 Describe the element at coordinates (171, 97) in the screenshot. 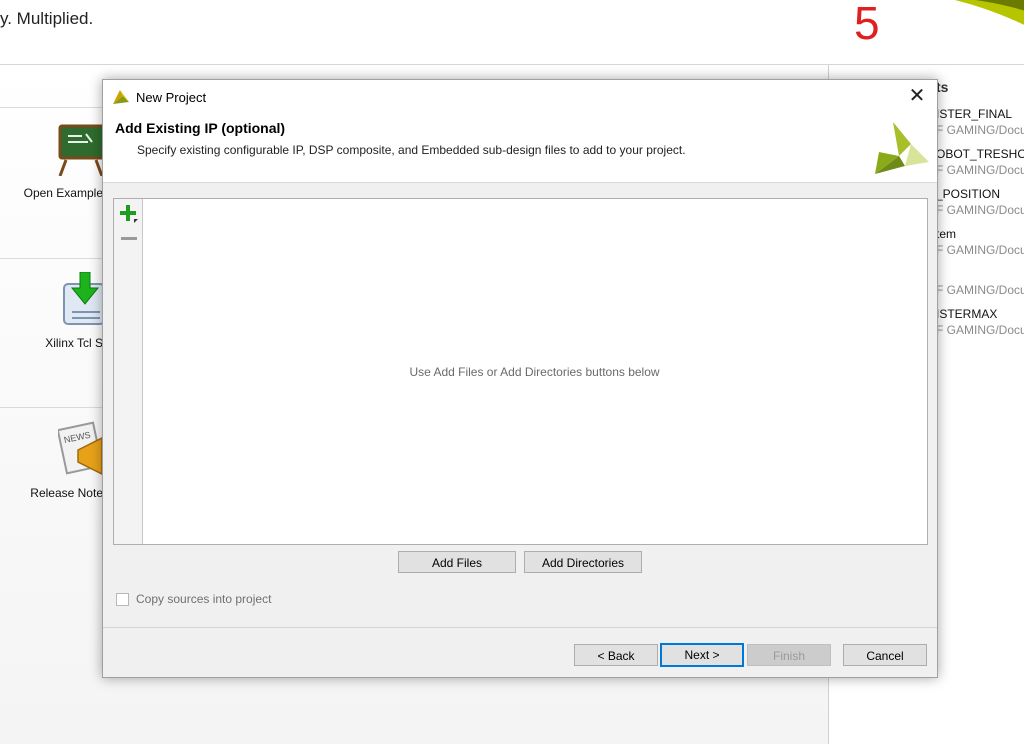

I see `dialog-title: New Project` at that location.